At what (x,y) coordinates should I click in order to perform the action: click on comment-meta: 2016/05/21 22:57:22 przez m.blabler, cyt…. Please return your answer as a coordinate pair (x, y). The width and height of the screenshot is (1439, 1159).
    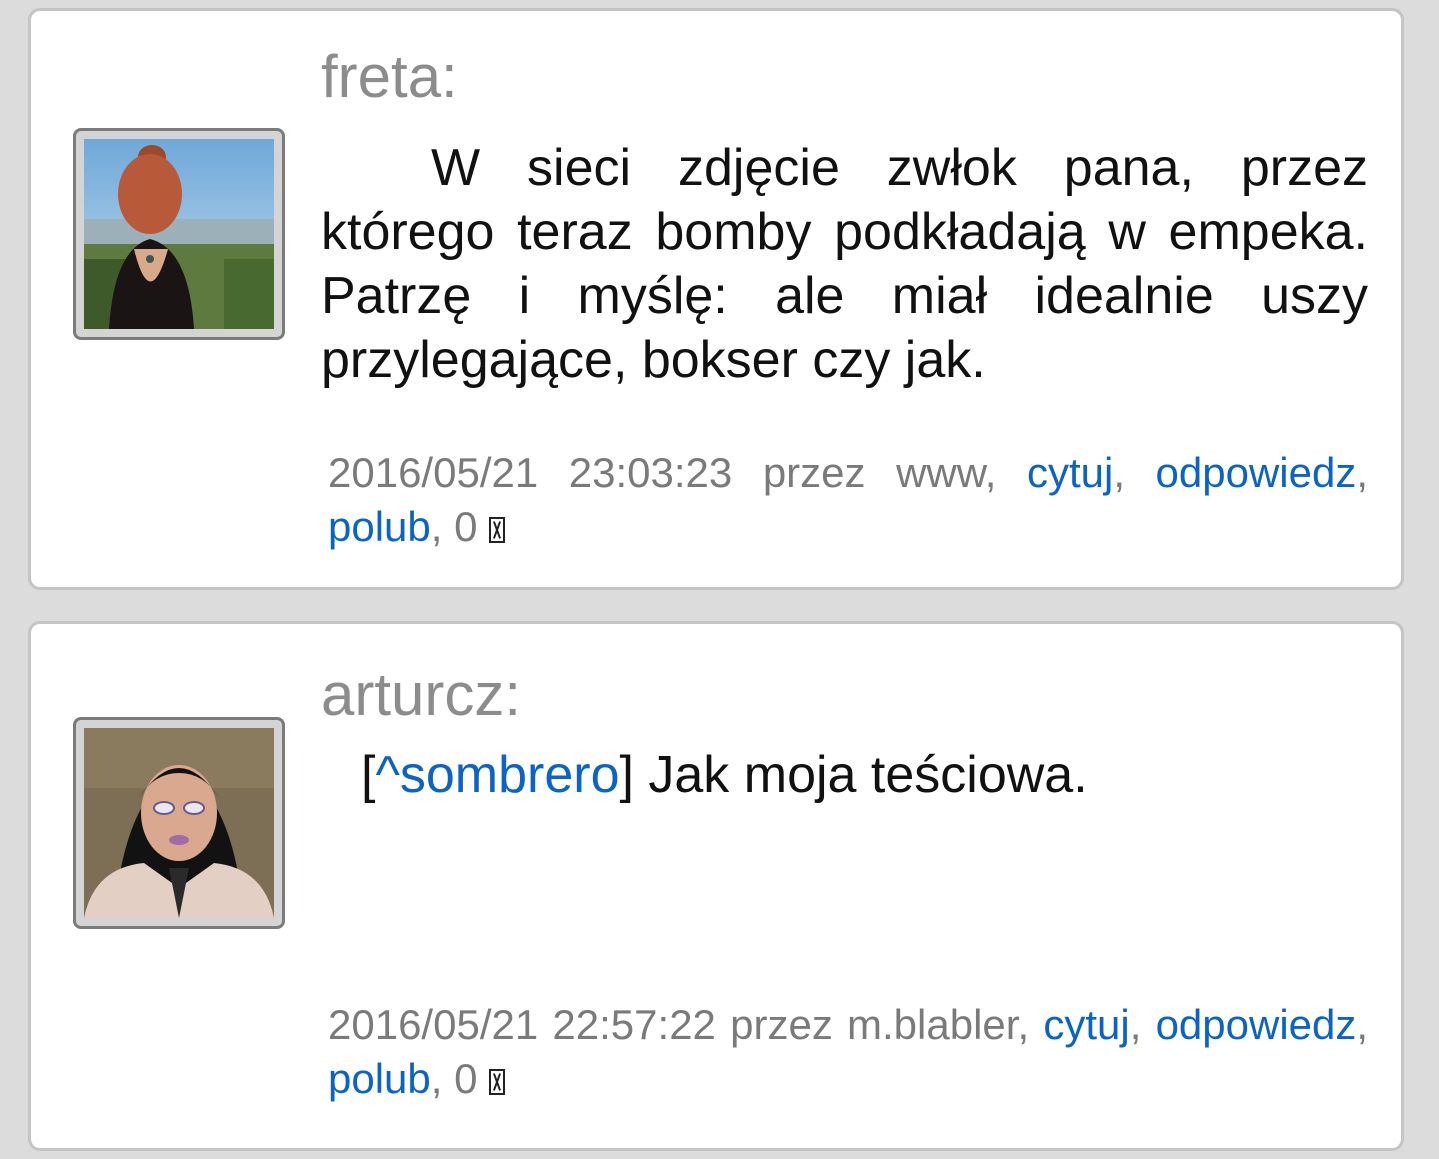
    Looking at the image, I should click on (848, 1051).